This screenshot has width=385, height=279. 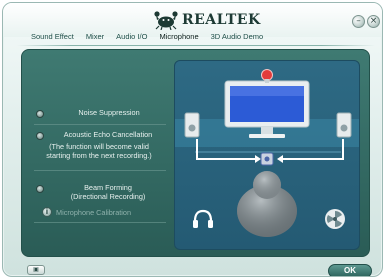 I want to click on beam-forming-sub: (Directional Recording), so click(x=108, y=196).